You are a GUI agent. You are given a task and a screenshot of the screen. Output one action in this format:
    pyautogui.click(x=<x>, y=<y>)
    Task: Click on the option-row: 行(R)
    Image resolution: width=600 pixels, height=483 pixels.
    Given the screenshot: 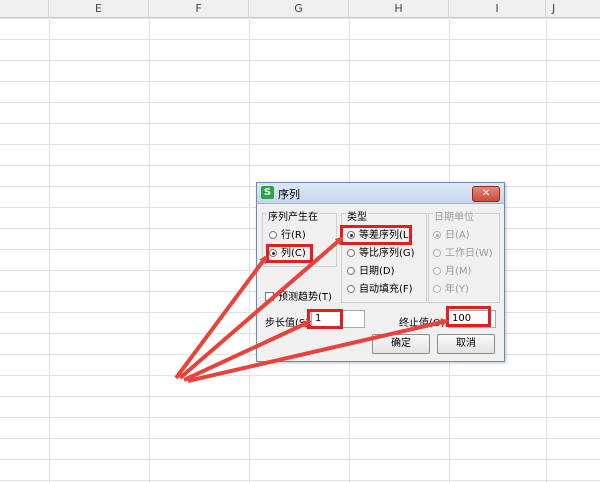 What is the action you would take?
    pyautogui.click(x=287, y=236)
    